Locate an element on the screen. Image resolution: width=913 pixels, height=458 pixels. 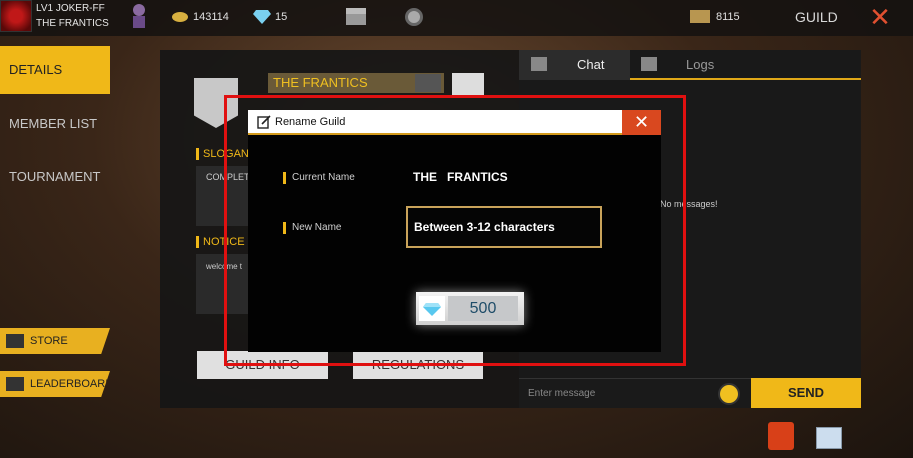
diamond-icon is located at coordinates (262, 17).